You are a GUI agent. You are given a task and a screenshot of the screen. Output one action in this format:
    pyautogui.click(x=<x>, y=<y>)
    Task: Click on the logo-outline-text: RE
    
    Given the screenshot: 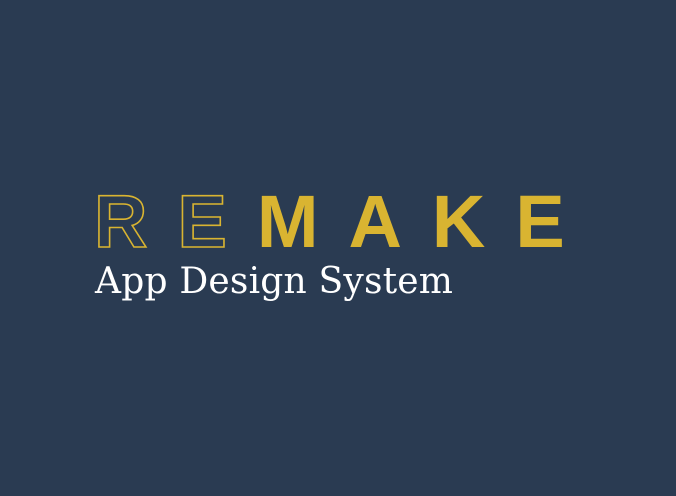 What is the action you would take?
    pyautogui.click(x=175, y=221)
    